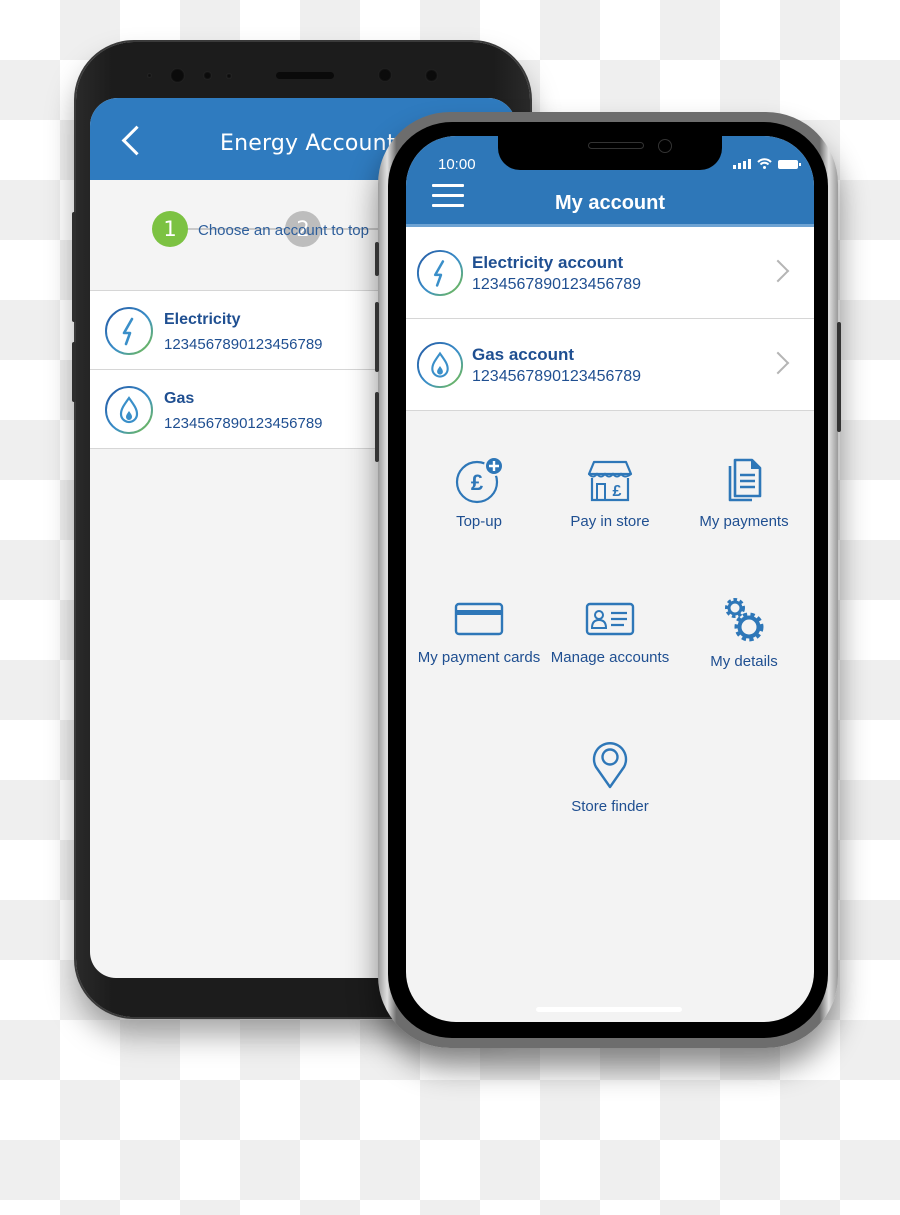 This screenshot has height=1215, width=900. What do you see at coordinates (764, 163) in the screenshot?
I see `wifi-icon` at bounding box center [764, 163].